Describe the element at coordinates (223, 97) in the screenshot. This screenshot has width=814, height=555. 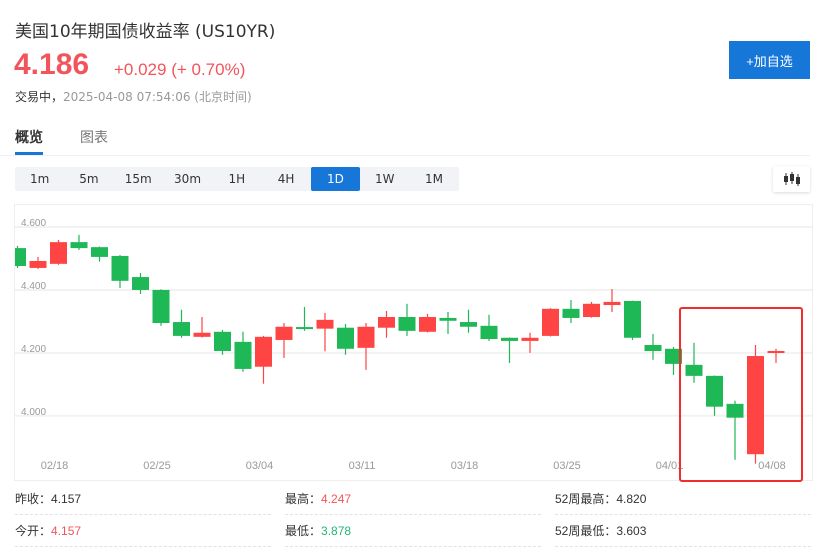
I see `timezone: (北京时间)` at that location.